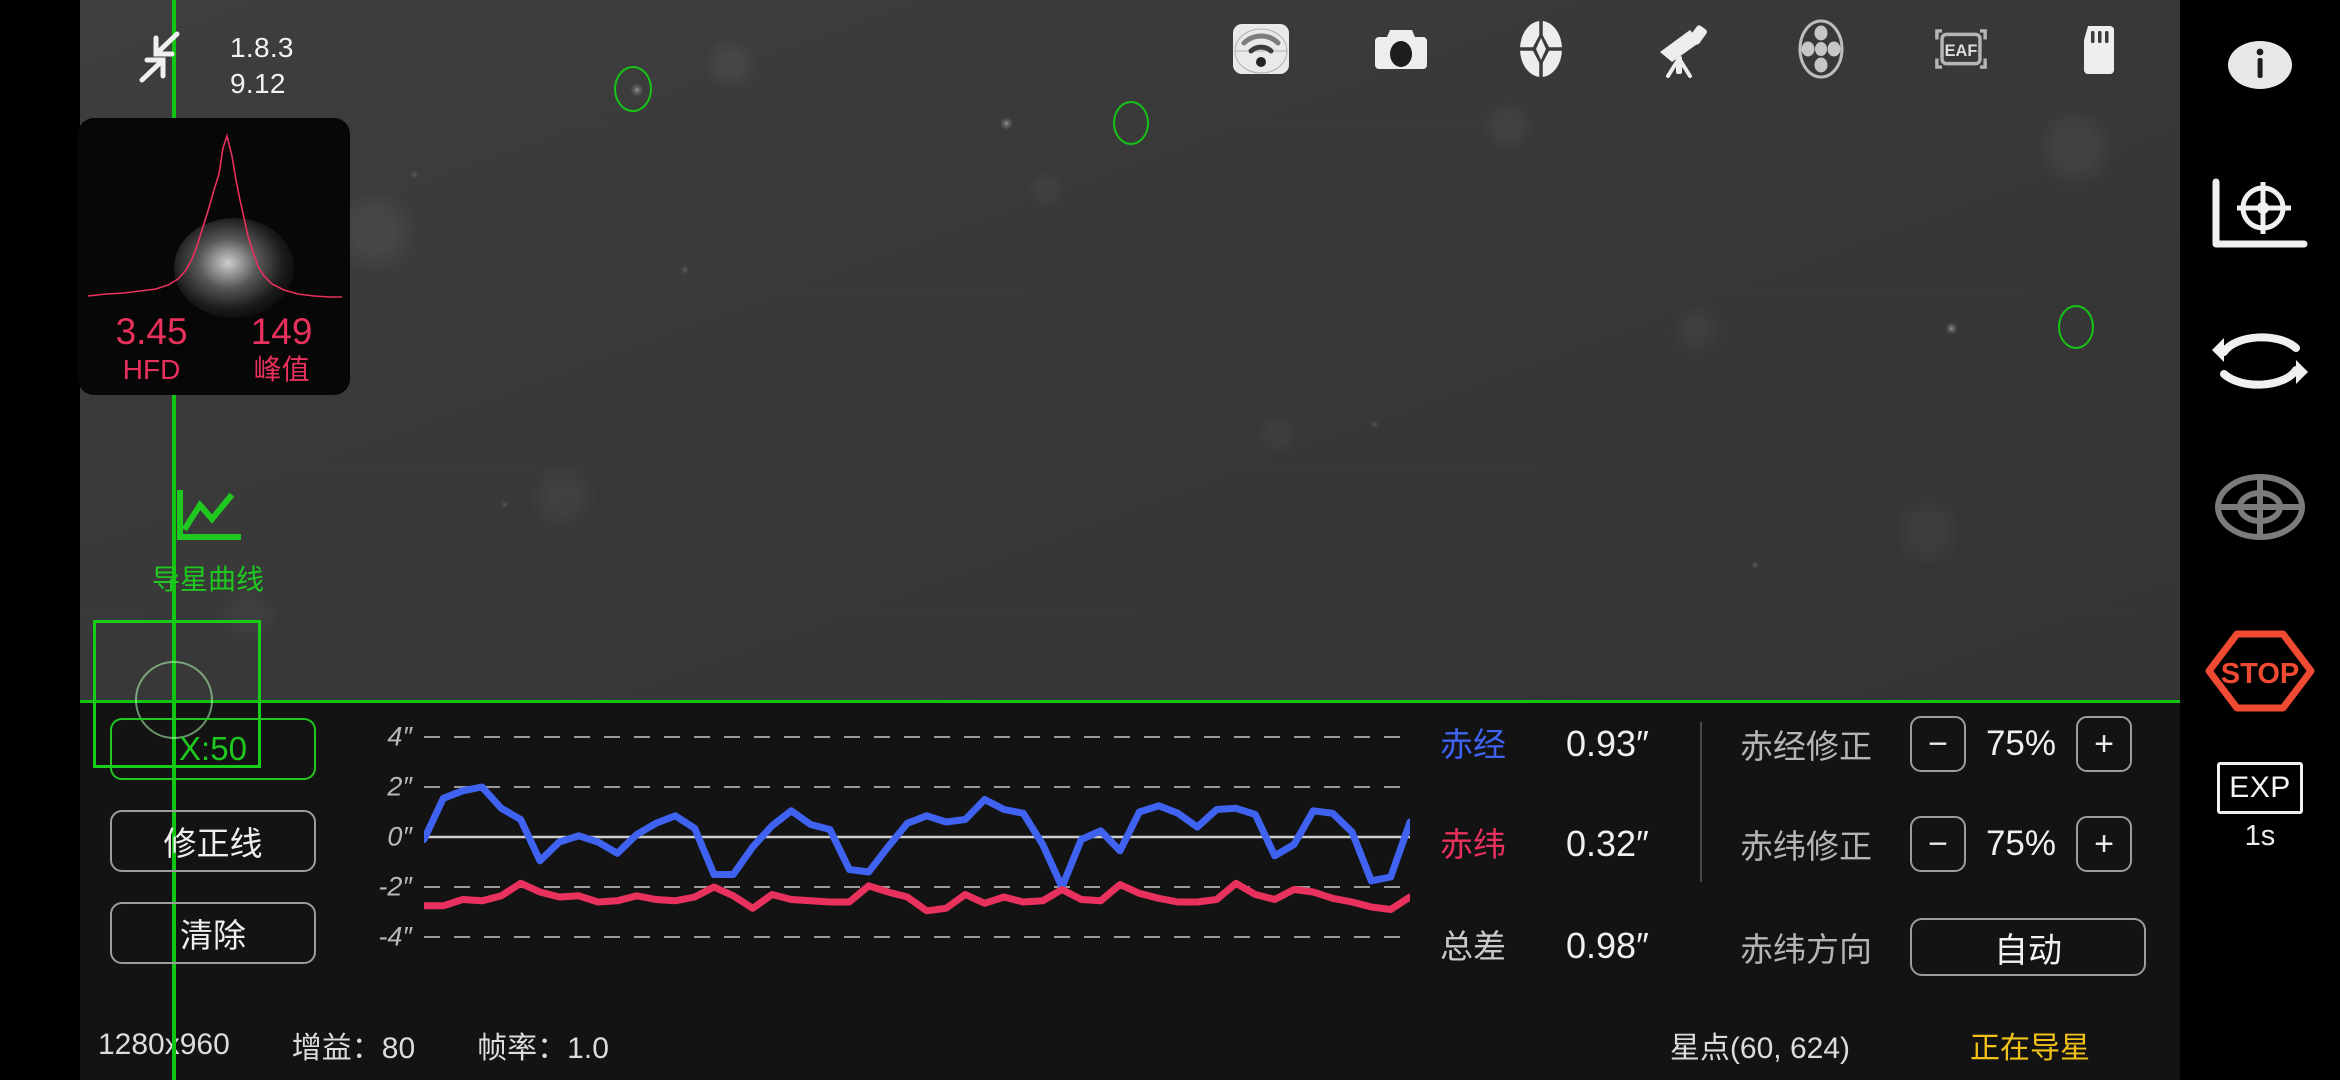 The image size is (2340, 1080). What do you see at coordinates (214, 215) in the screenshot?
I see `hfd-profile-curve` at bounding box center [214, 215].